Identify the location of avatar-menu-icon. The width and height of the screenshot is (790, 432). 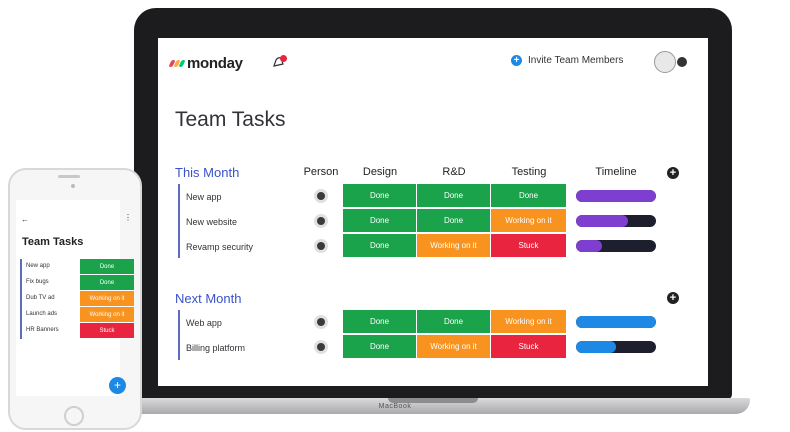
(682, 62).